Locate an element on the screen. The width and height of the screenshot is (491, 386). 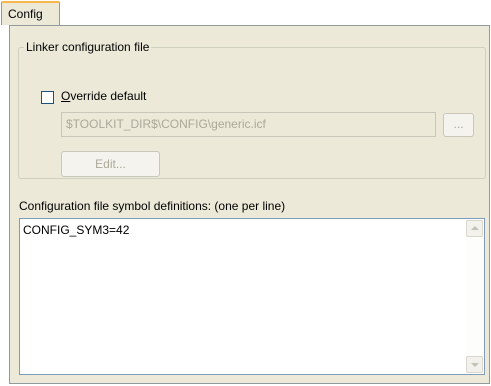
override-default-label-rest: verride default is located at coordinates (108, 96).